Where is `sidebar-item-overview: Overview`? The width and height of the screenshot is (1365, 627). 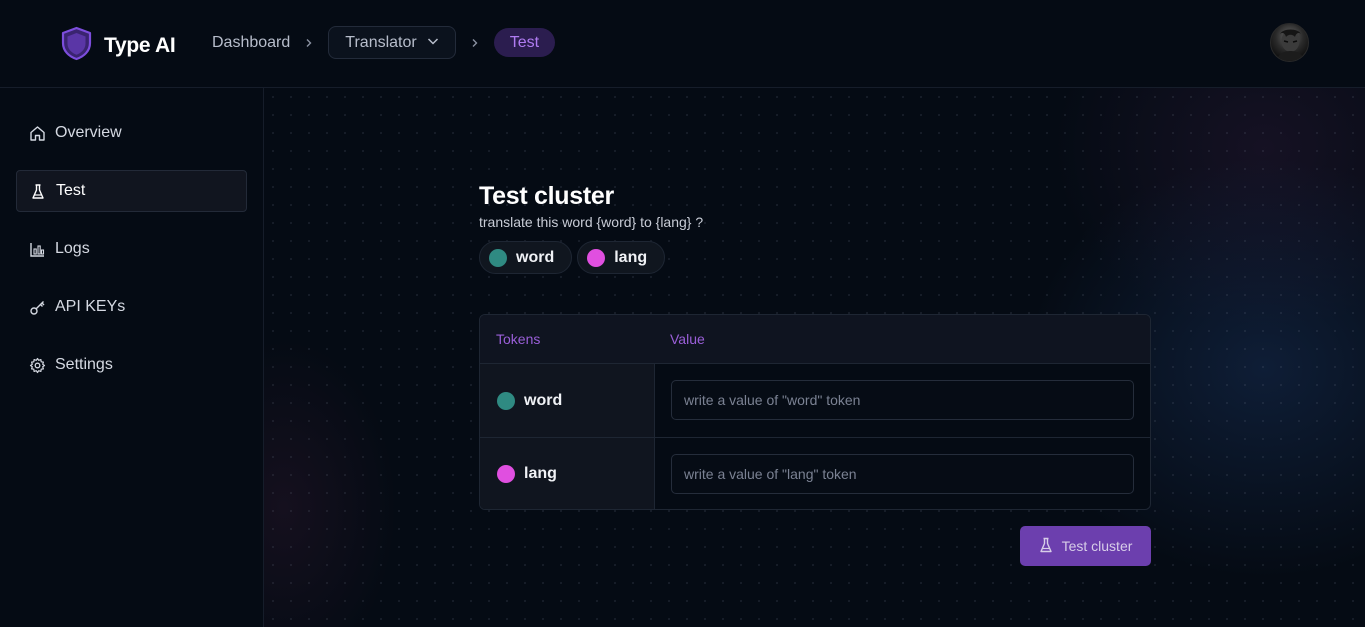 sidebar-item-overview: Overview is located at coordinates (131, 133).